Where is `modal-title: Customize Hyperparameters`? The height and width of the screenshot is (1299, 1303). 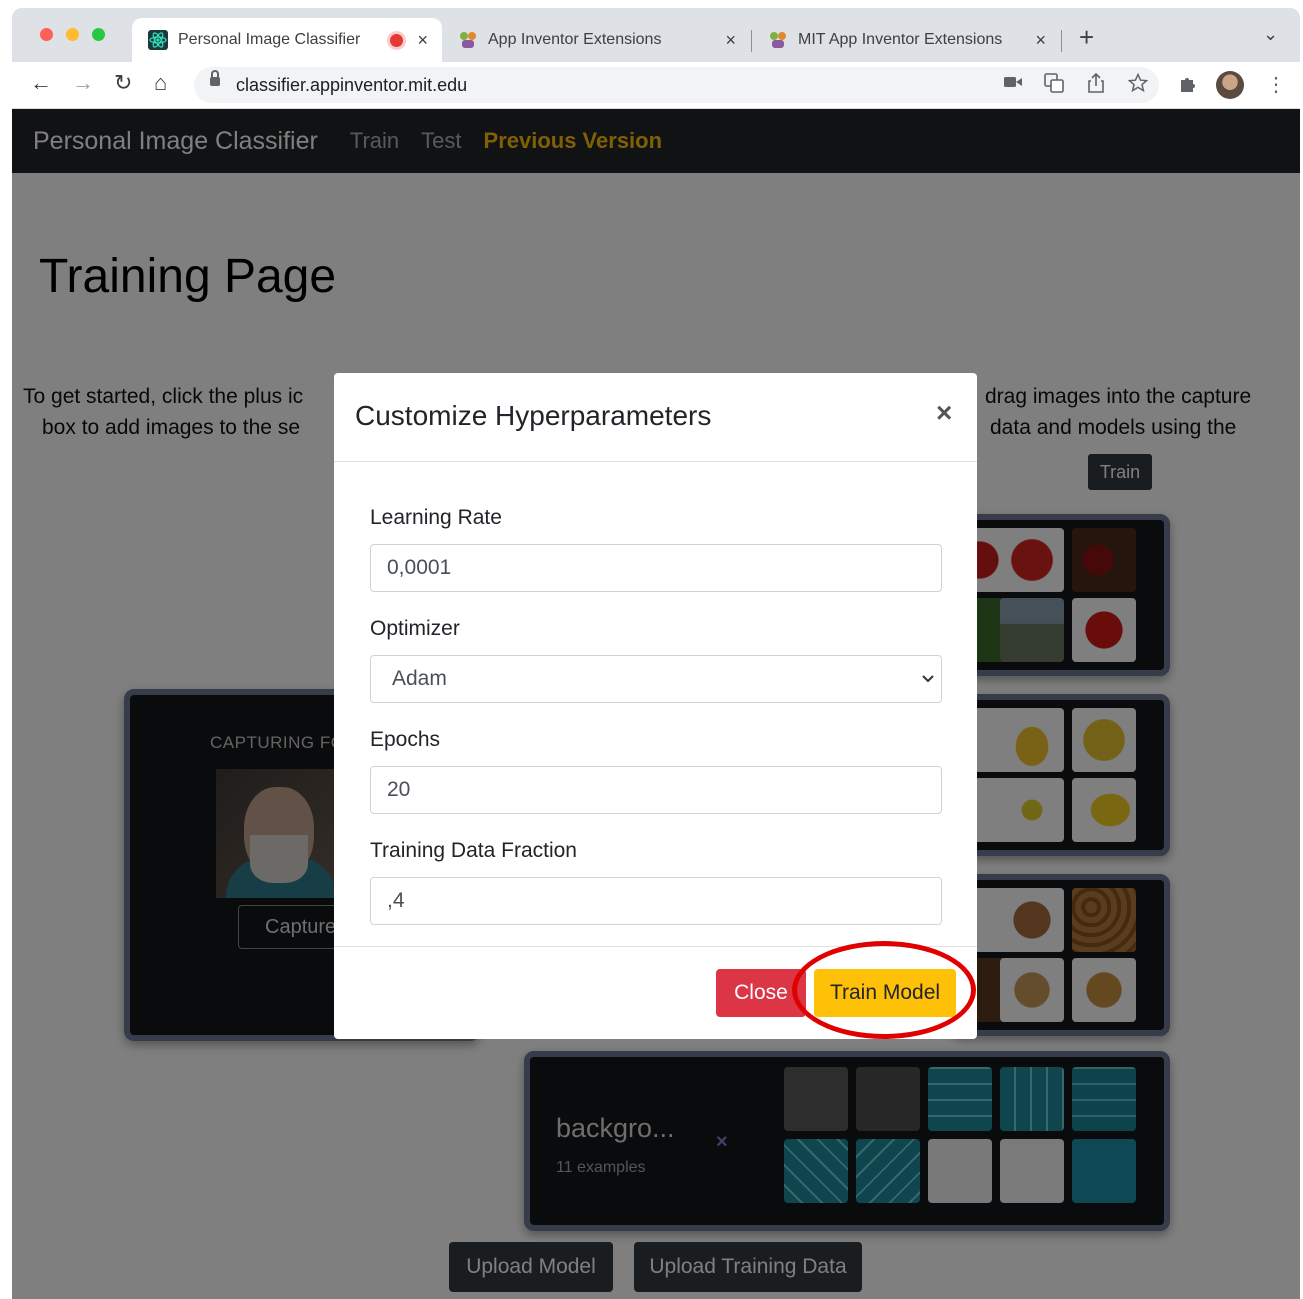
modal-title: Customize Hyperparameters is located at coordinates (533, 415).